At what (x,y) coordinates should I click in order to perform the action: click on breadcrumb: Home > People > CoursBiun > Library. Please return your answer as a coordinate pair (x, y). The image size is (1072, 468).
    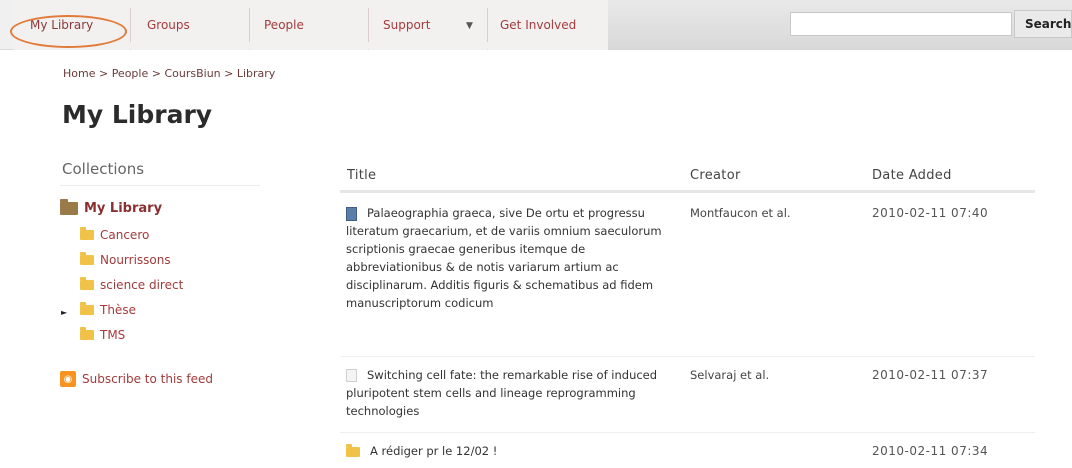
    Looking at the image, I should click on (169, 73).